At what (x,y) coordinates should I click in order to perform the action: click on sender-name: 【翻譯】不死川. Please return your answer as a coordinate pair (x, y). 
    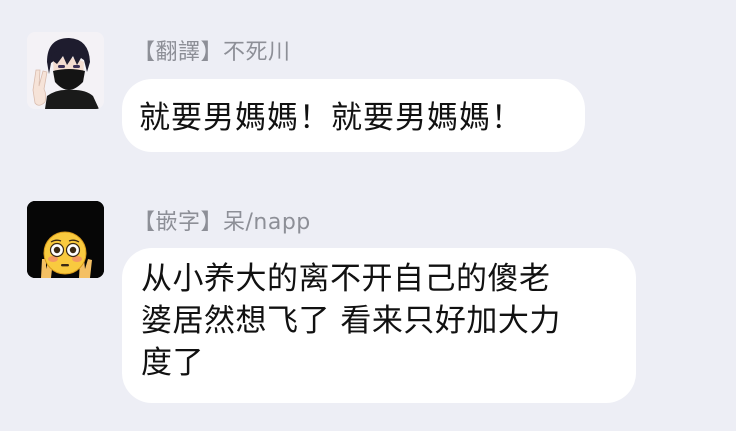
    Looking at the image, I should click on (212, 52).